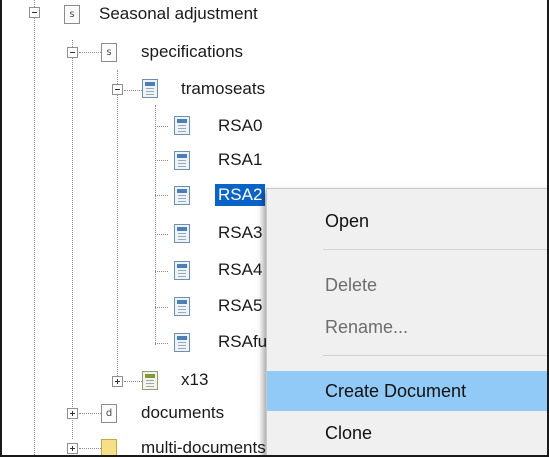 This screenshot has width=549, height=459. I want to click on menu-item-create-document: Create Document, so click(407, 391).